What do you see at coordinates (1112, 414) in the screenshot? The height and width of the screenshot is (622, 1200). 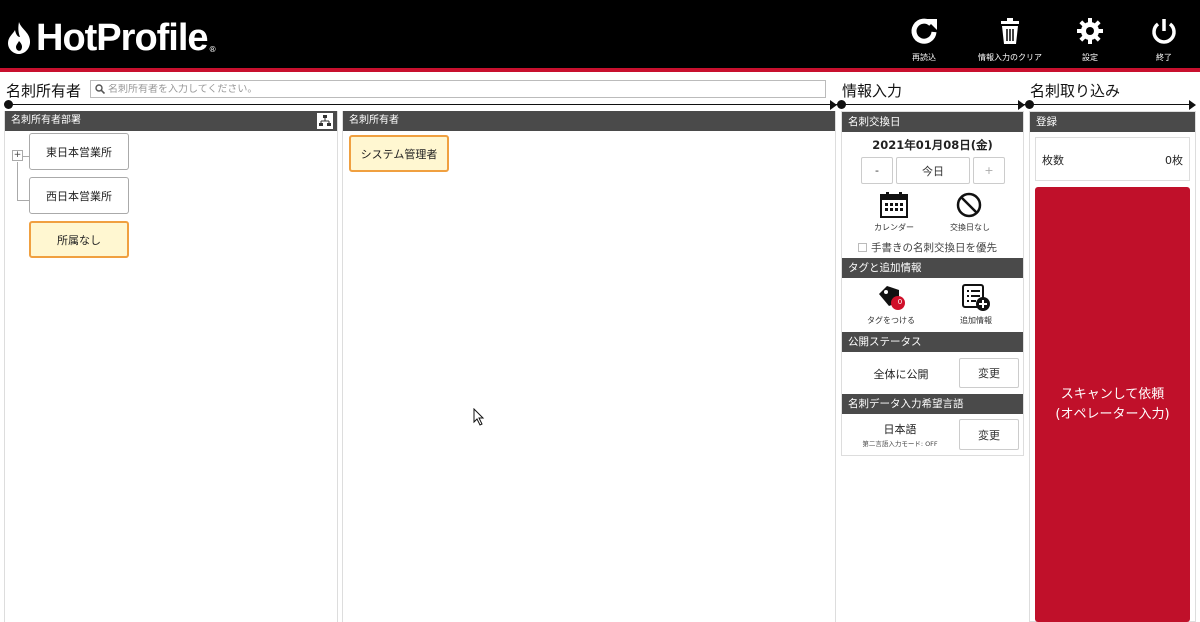 I see `scan-request-label-2: (オペレーター入力)` at bounding box center [1112, 414].